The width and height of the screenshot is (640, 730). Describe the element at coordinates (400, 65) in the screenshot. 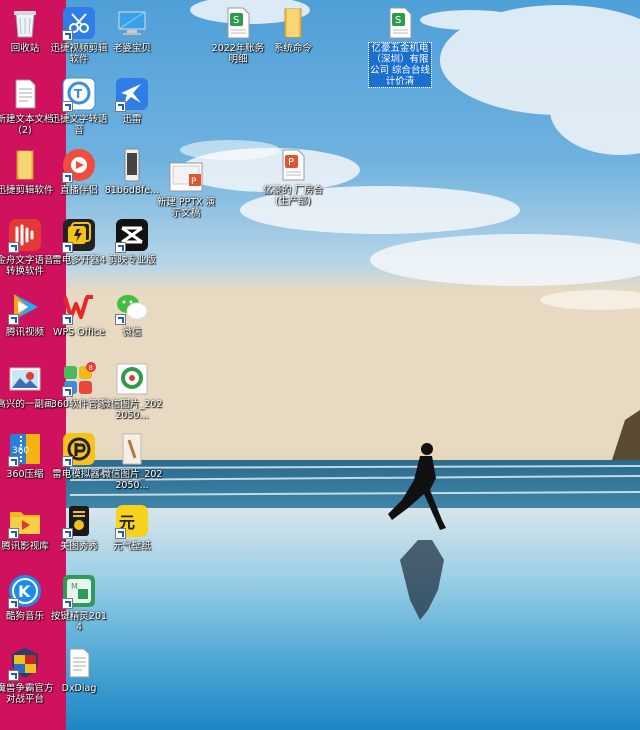

I see `icon-label: 亿豪五金机电（深圳）有限公司 综合台线计价清` at that location.